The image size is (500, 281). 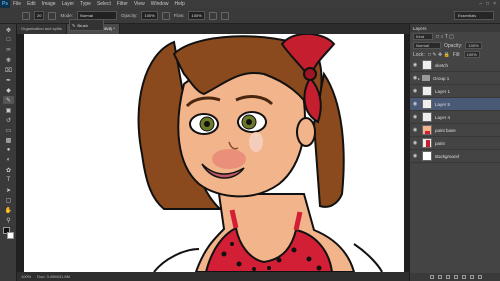 What do you see at coordinates (8, 180) in the screenshot?
I see `type-tool-icon: T` at bounding box center [8, 180].